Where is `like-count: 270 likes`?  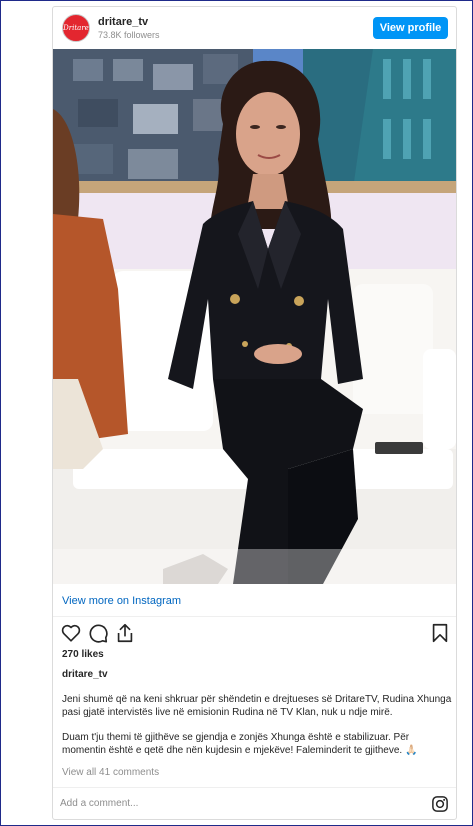
like-count: 270 likes is located at coordinates (83, 654).